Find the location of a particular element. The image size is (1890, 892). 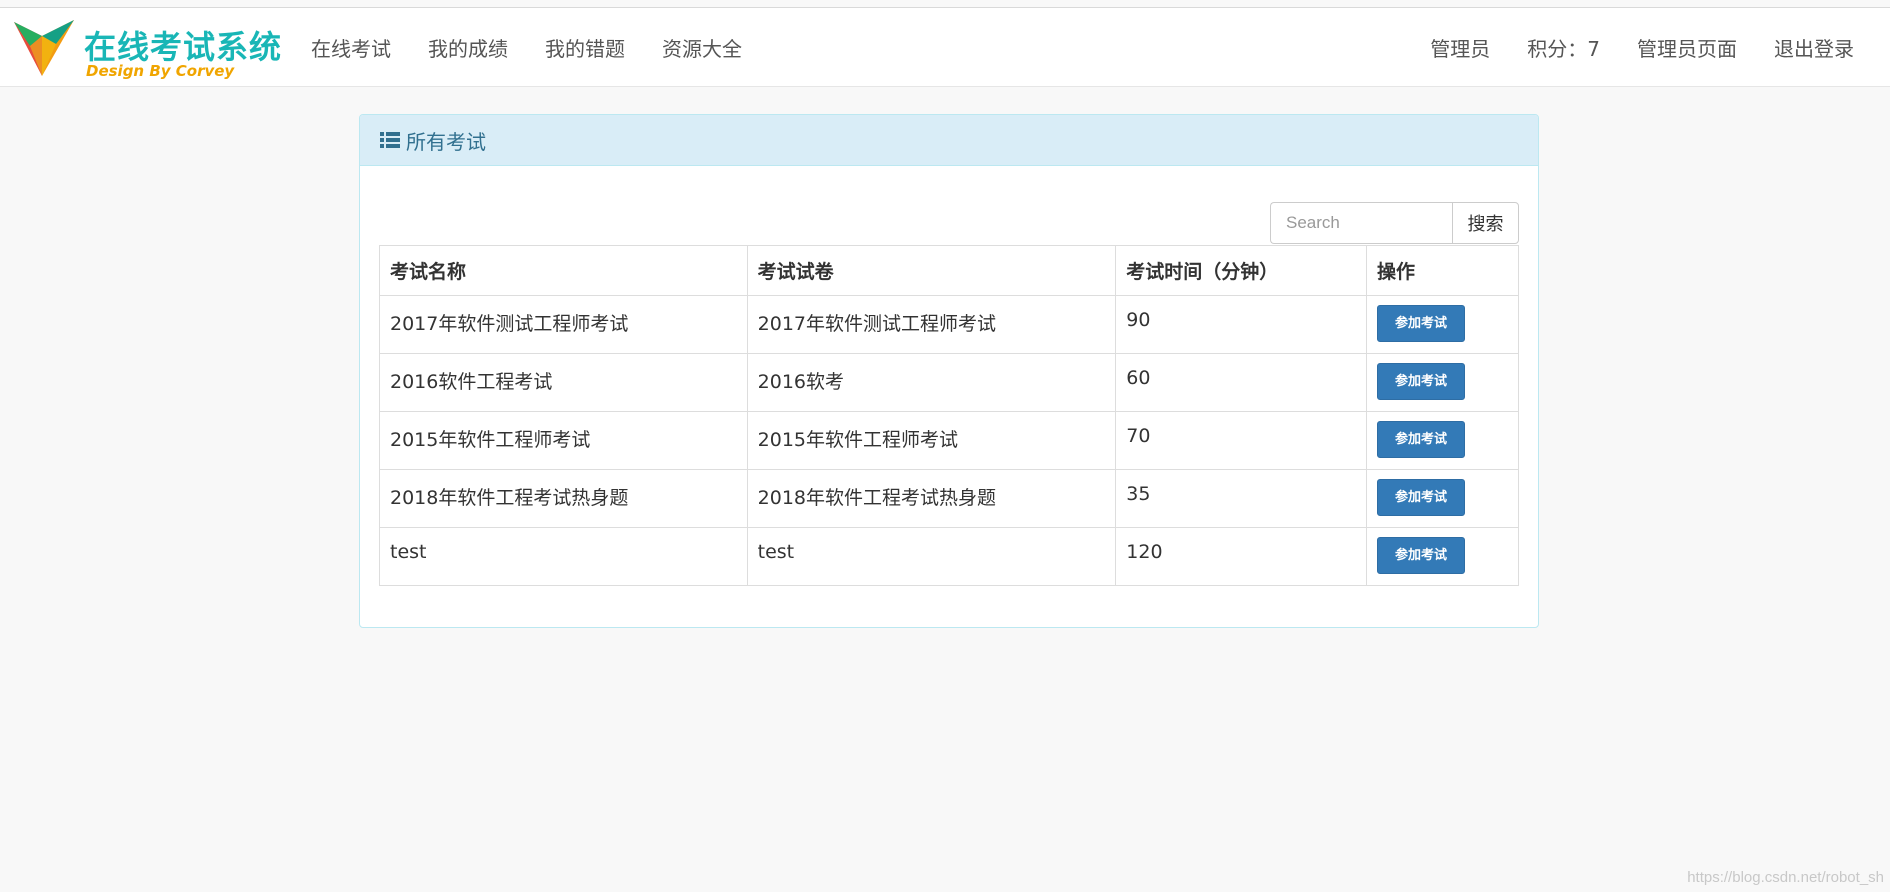

table-header-row: 考试名称 考试试卷 考试时间（分钟） 操作 is located at coordinates (949, 270).